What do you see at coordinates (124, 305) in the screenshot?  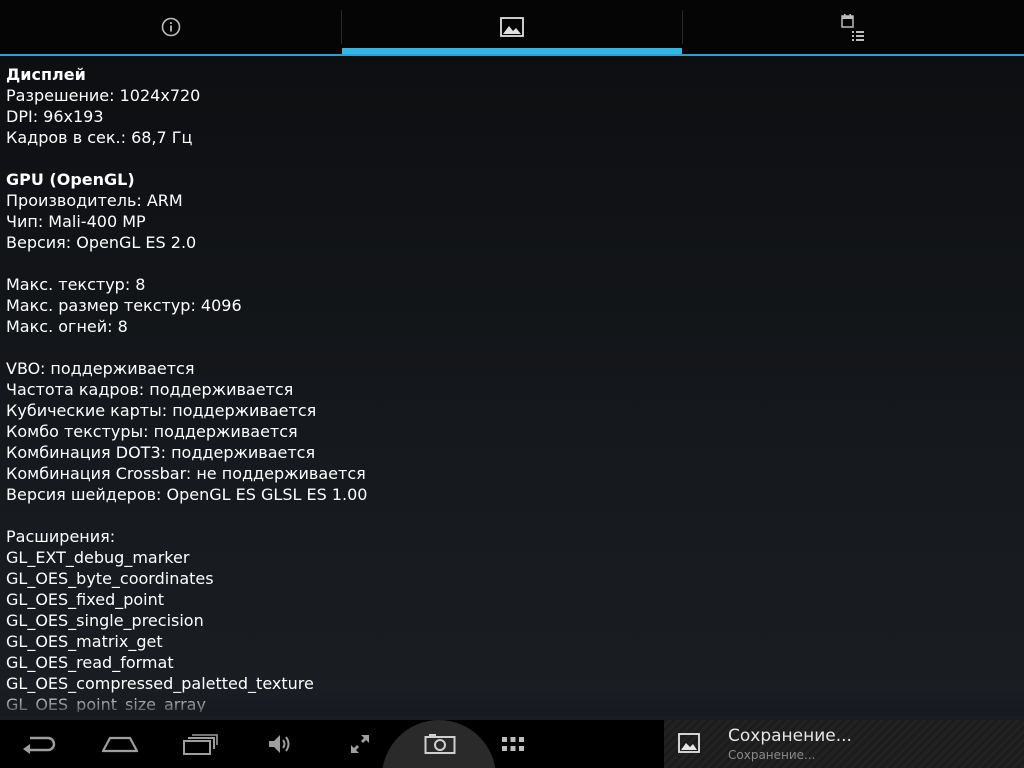 I see `max-texture-size: Макс. размер текстур: 4096` at bounding box center [124, 305].